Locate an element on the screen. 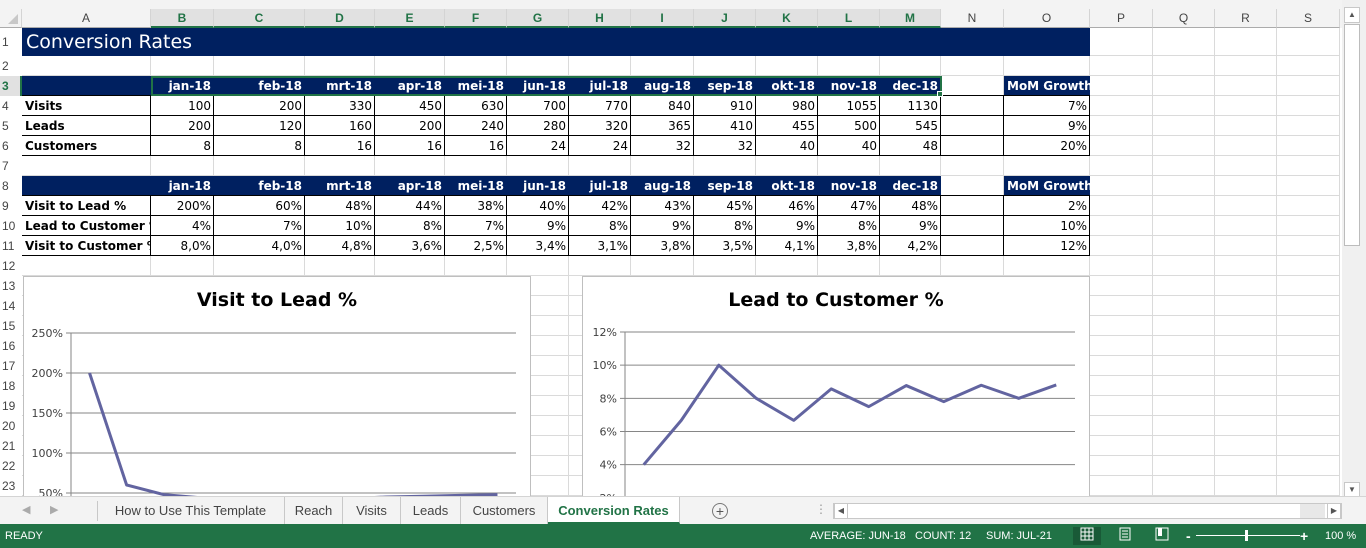 The image size is (1366, 548). data-cell: 500 is located at coordinates (849, 126).